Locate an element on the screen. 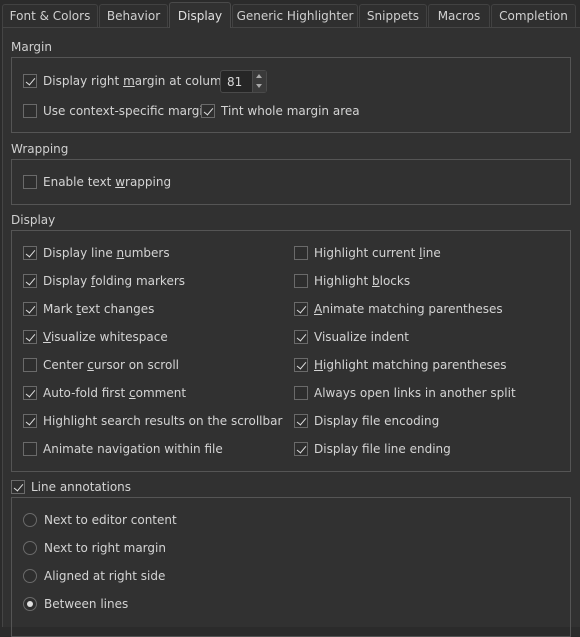  line-annotations-checkbox: Line annotations is located at coordinates (71, 487).